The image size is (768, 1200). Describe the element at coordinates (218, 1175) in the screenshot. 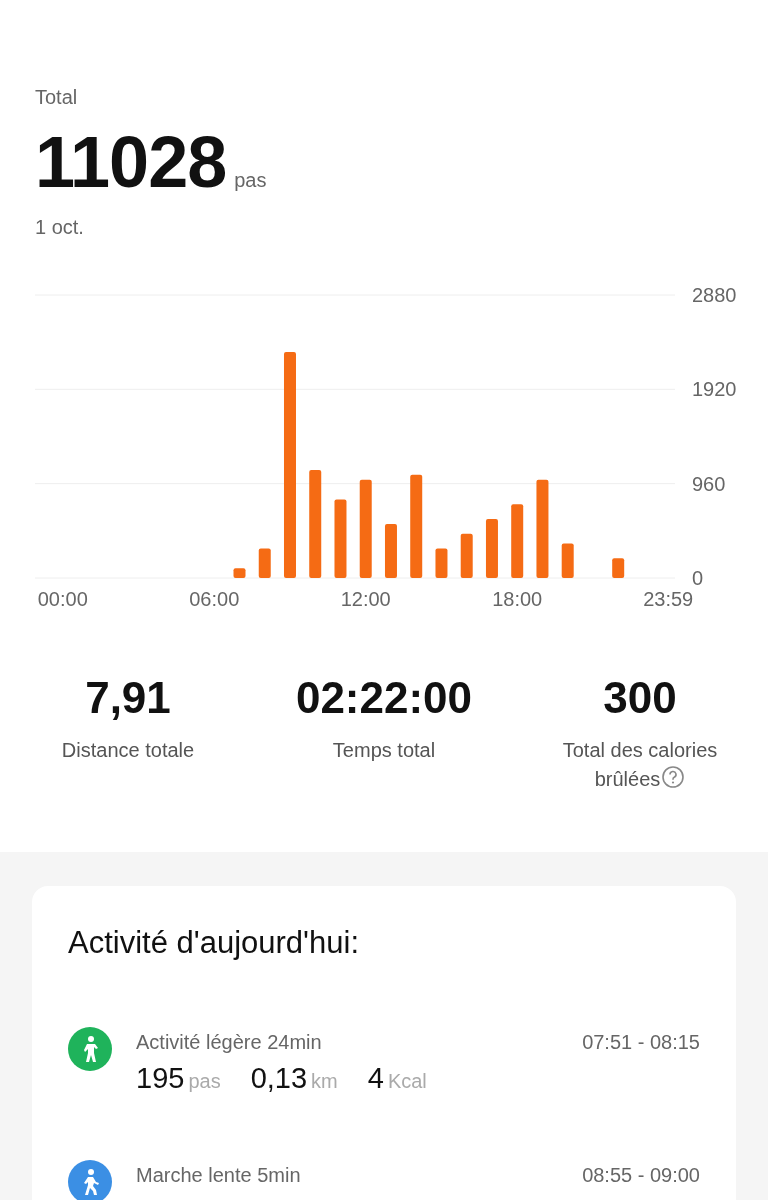

I see `activity-title: Marche lente 5min` at that location.